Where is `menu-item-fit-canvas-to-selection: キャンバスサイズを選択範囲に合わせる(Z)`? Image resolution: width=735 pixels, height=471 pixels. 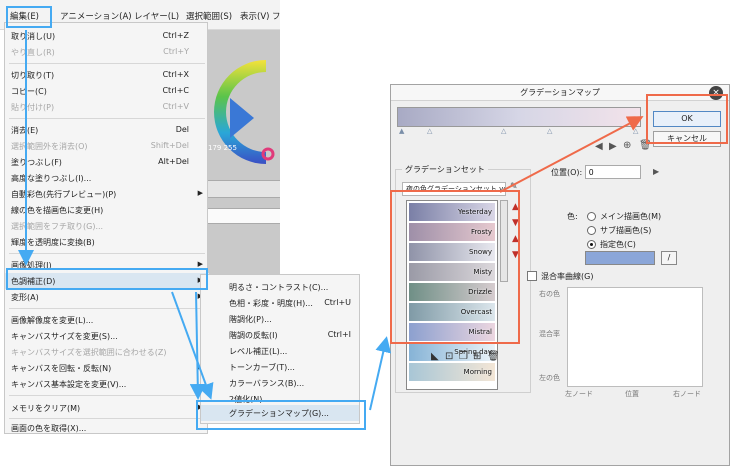
menu-item-fit-canvas-to-selection: キャンバスサイズを選択範囲に合わせる(Z) is located at coordinates (107, 352).